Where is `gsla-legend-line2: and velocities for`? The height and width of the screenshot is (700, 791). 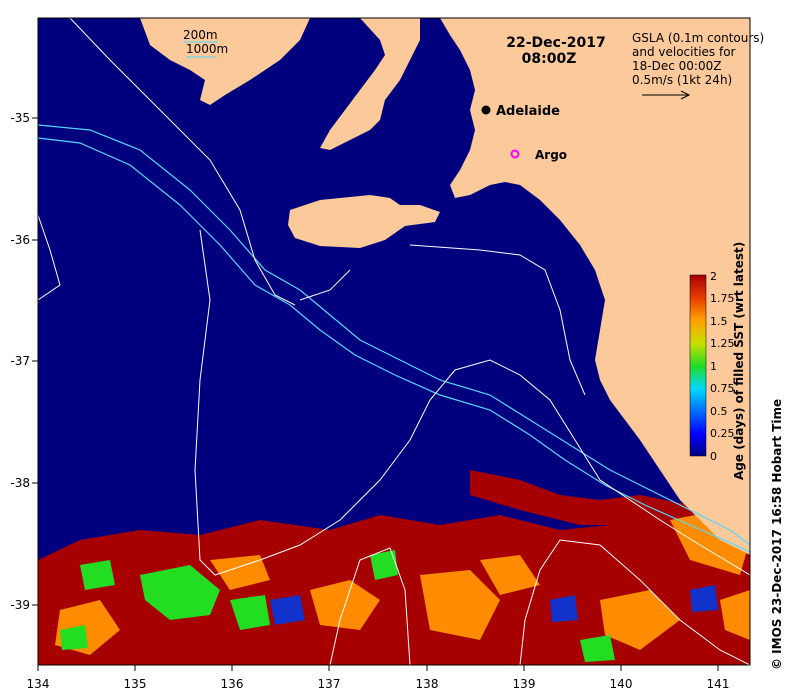
gsla-legend-line2: and velocities for is located at coordinates (684, 52).